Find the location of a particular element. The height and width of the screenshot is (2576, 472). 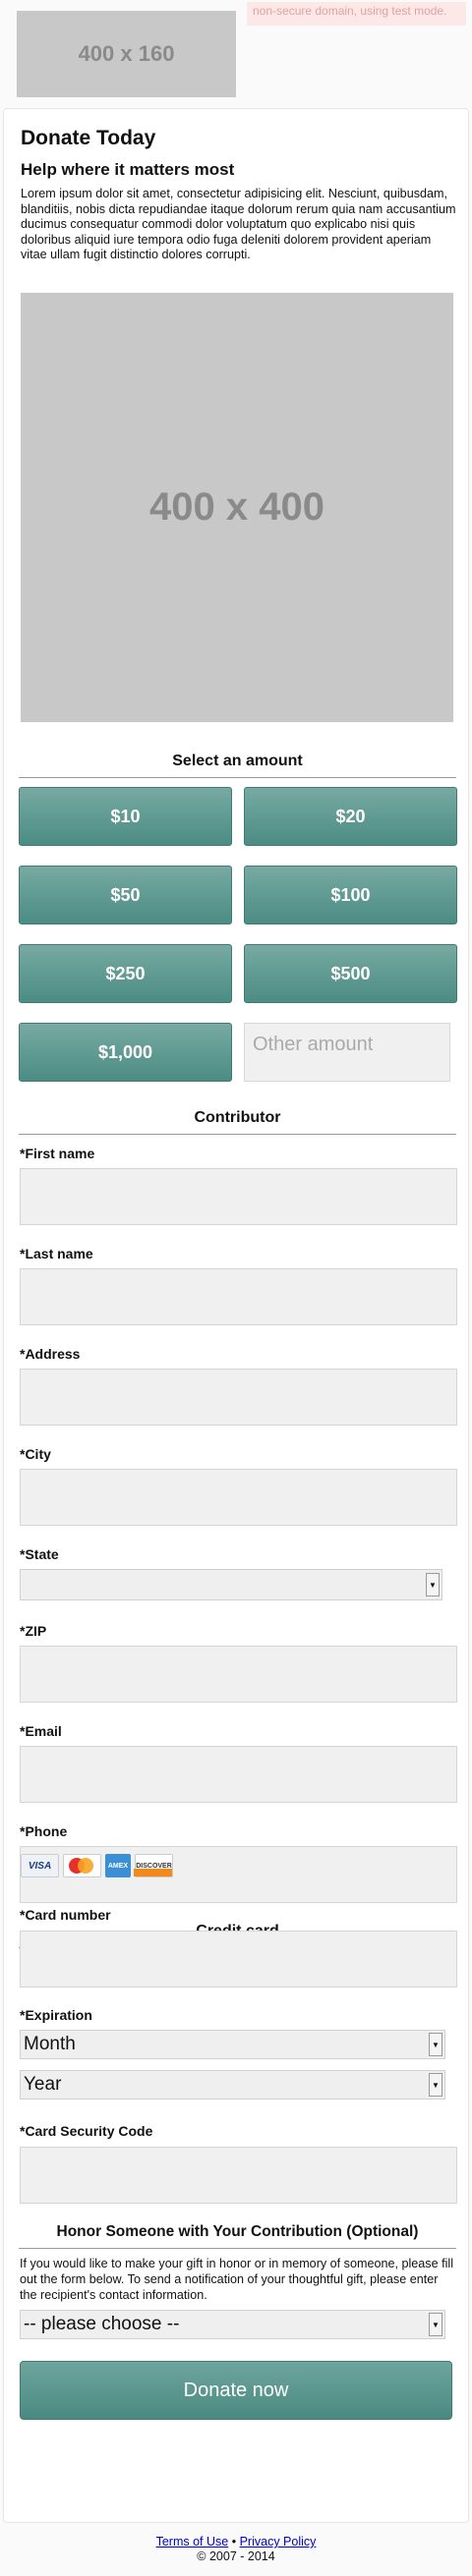

logo-placeholder-image: 400 x 160 is located at coordinates (126, 54).